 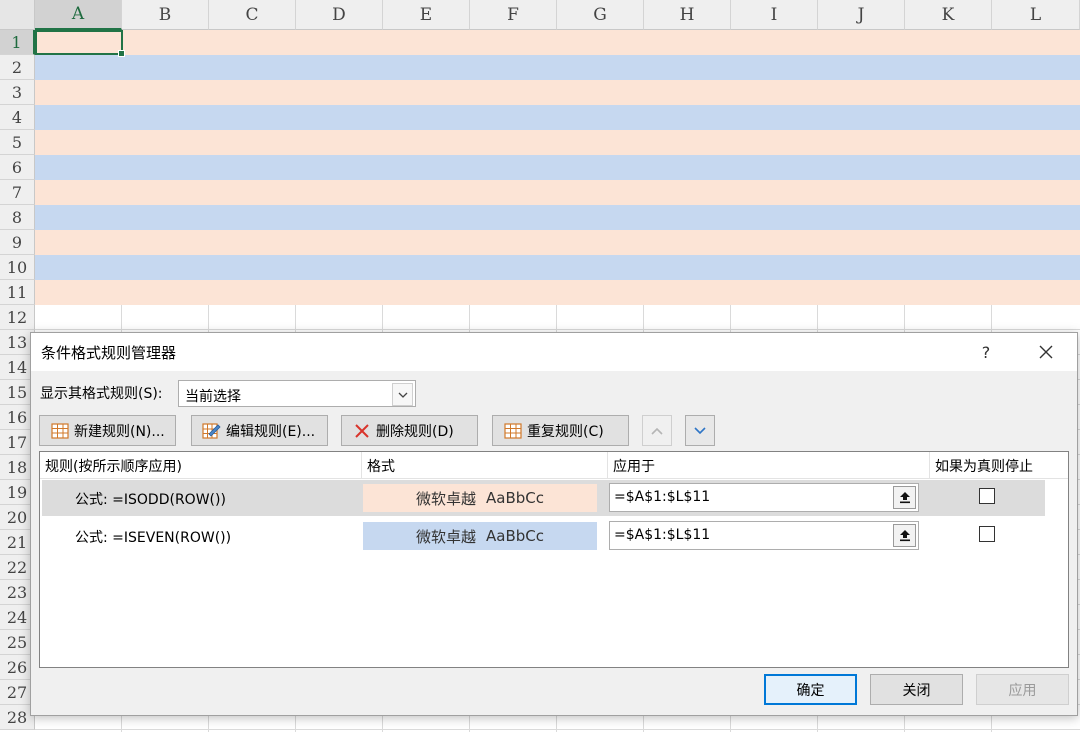 I want to click on row-header-2: 2, so click(x=17, y=67).